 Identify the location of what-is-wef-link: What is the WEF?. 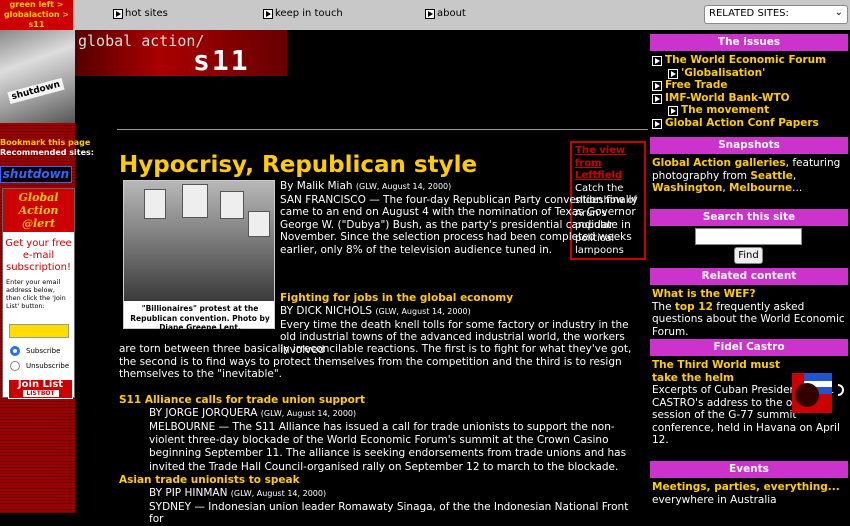
(749, 294).